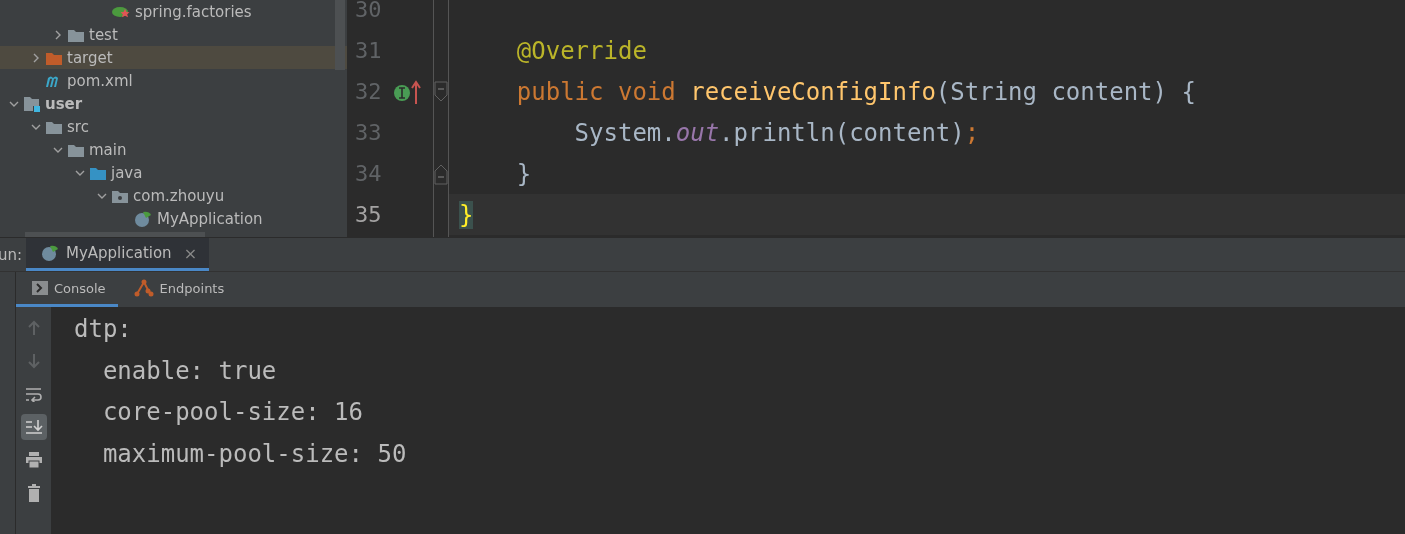 The image size is (1405, 534). What do you see at coordinates (369, 173) in the screenshot?
I see `line-number: 34` at bounding box center [369, 173].